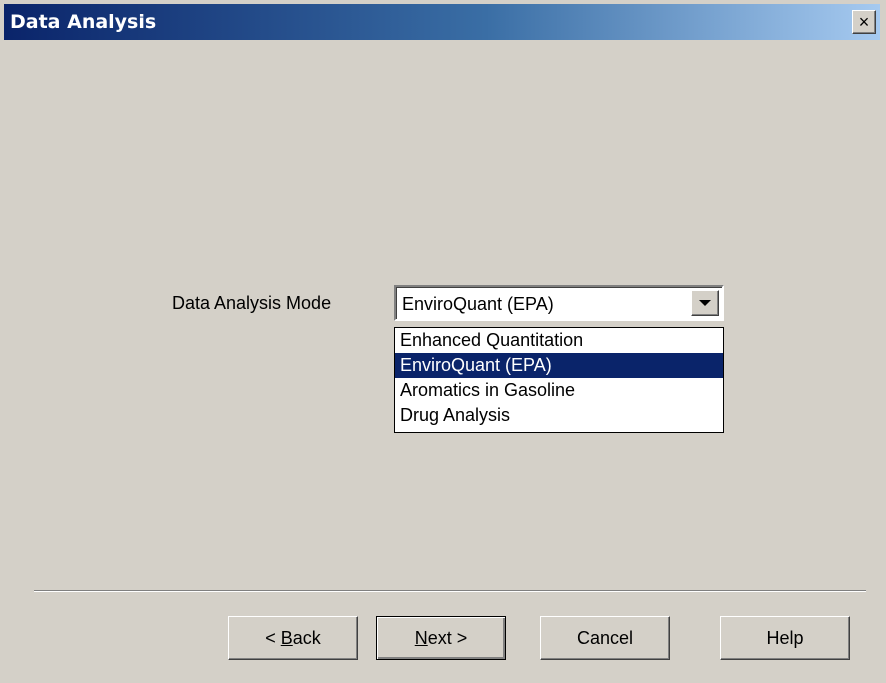  I want to click on data-analysis-mode-combobox: EnviroQuant (EPA), so click(559, 303).